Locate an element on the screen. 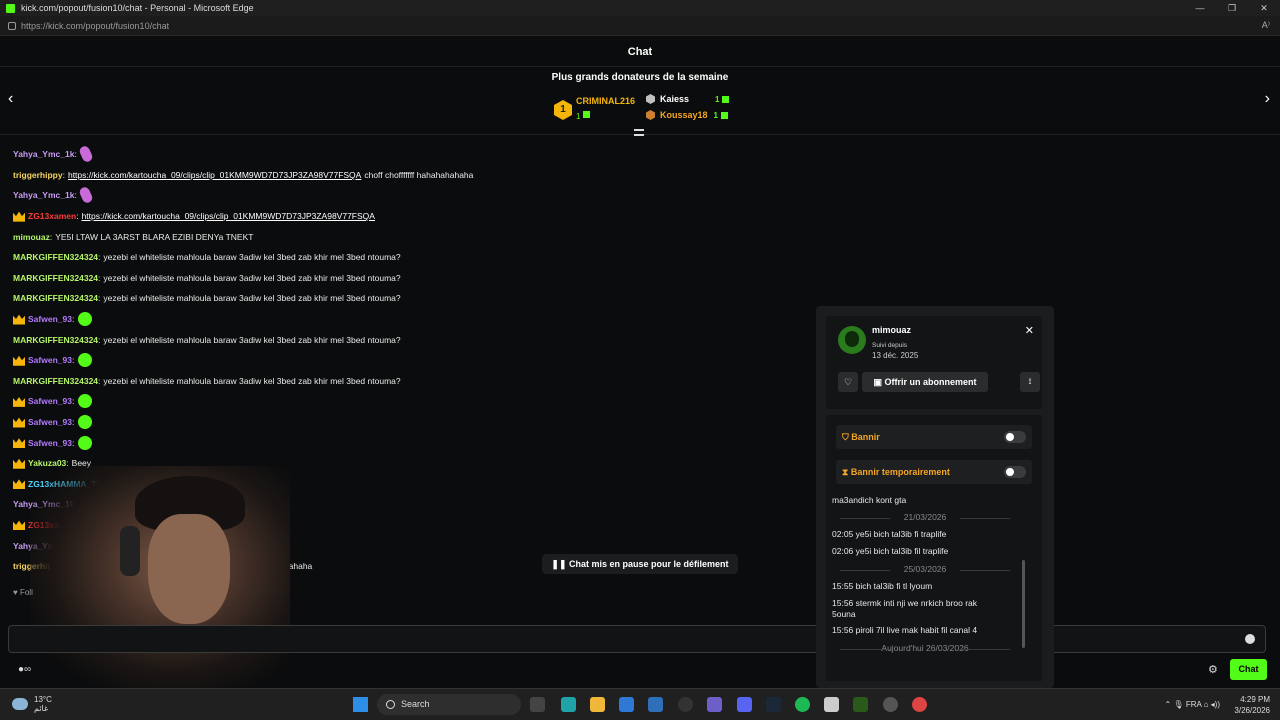 Image resolution: width=1280 pixels, height=720 pixels. discord-icon is located at coordinates (744, 704).